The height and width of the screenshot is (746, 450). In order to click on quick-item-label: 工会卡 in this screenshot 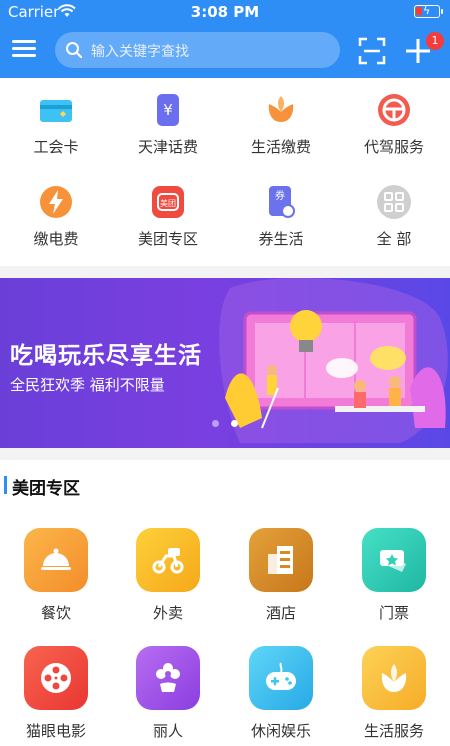, I will do `click(56, 147)`.